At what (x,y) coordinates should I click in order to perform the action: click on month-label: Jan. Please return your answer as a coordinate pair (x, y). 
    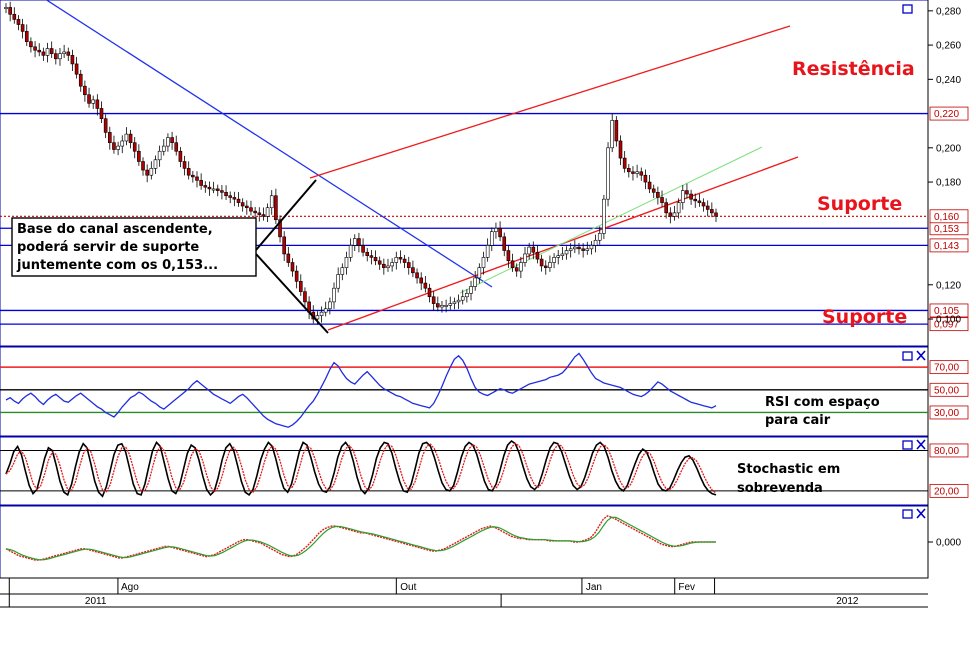
    Looking at the image, I should click on (594, 587).